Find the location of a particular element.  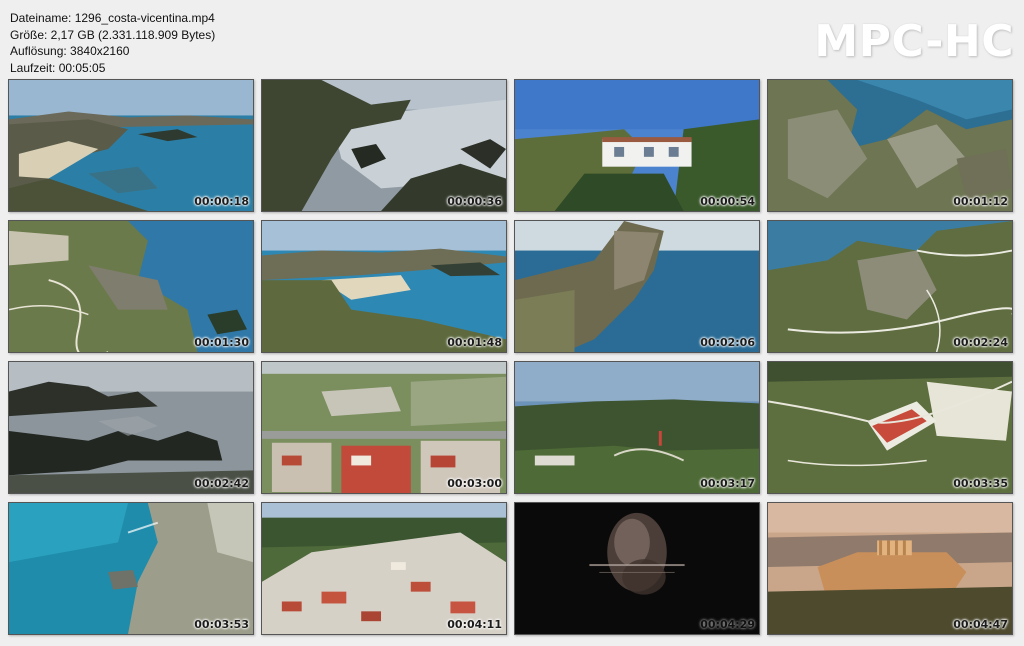

thumbnail: 00:04:11 is located at coordinates (384, 568).